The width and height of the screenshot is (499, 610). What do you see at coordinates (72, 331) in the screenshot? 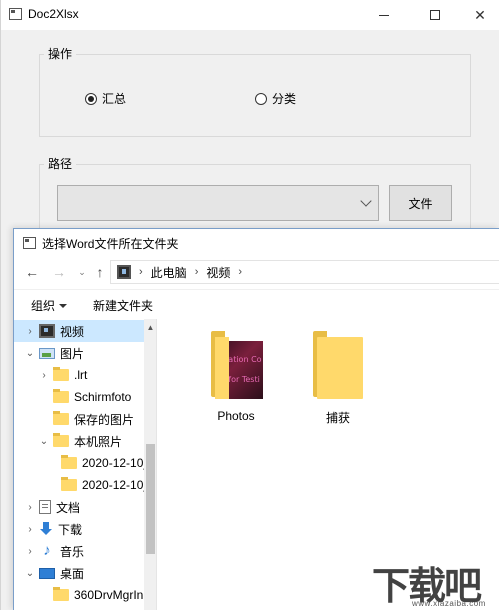
I see `tree-item-label: 视频` at bounding box center [72, 331].